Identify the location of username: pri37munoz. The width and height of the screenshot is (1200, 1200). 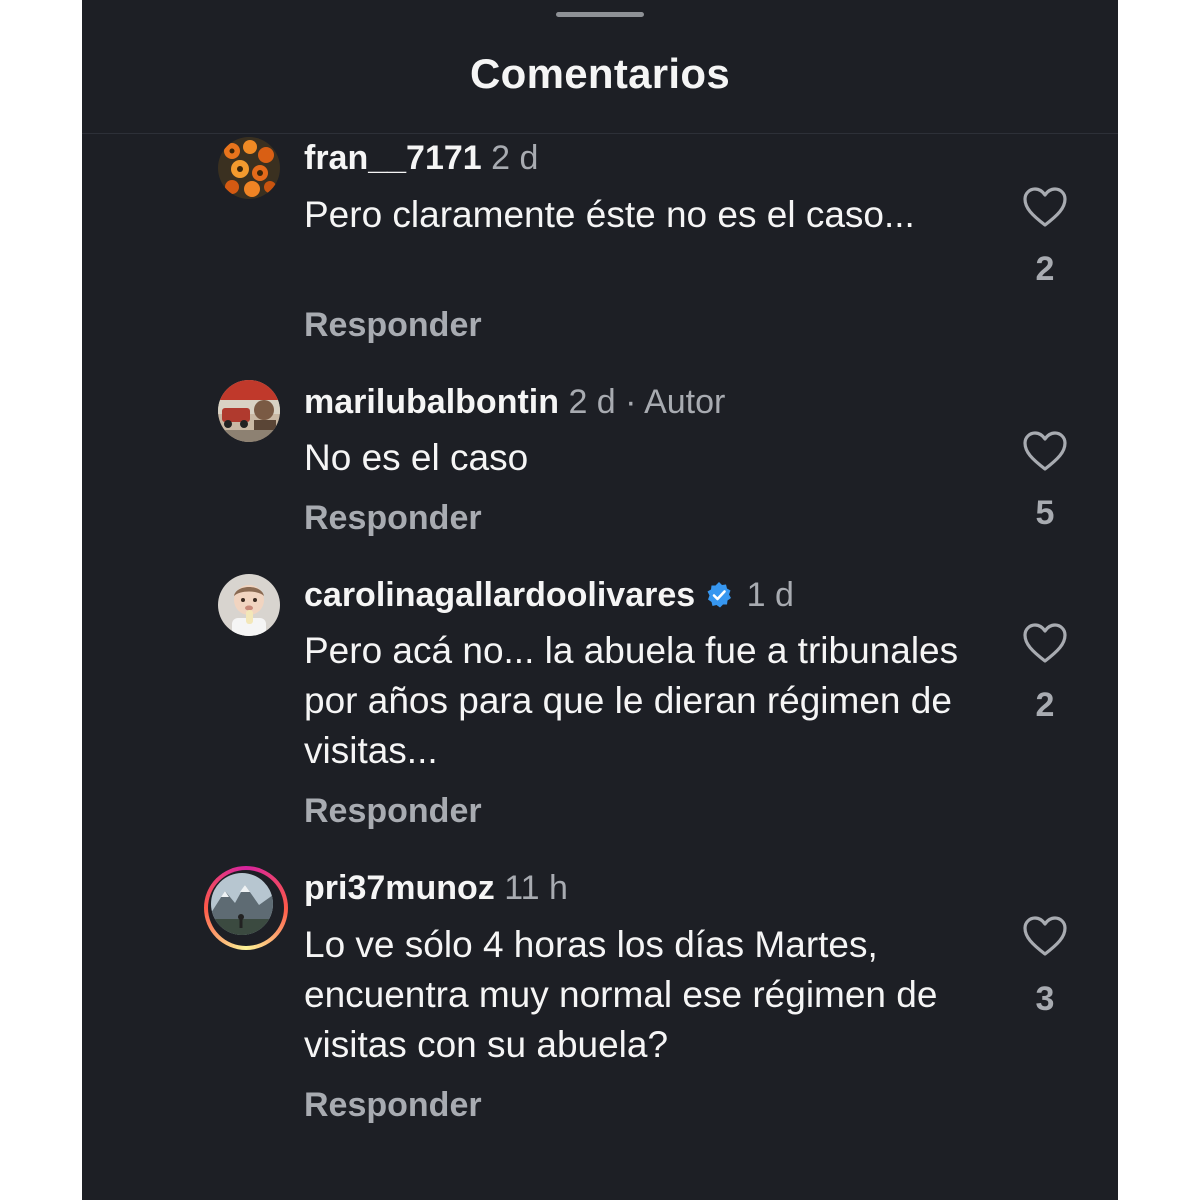
(399, 888).